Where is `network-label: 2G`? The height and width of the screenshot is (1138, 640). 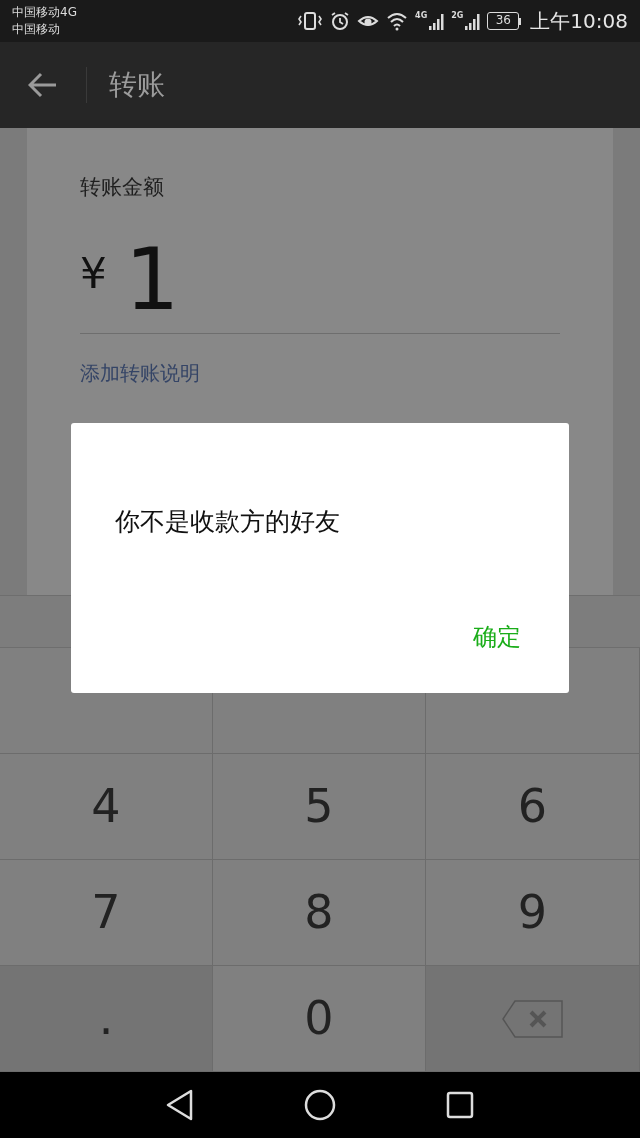
network-label: 2G is located at coordinates (457, 16).